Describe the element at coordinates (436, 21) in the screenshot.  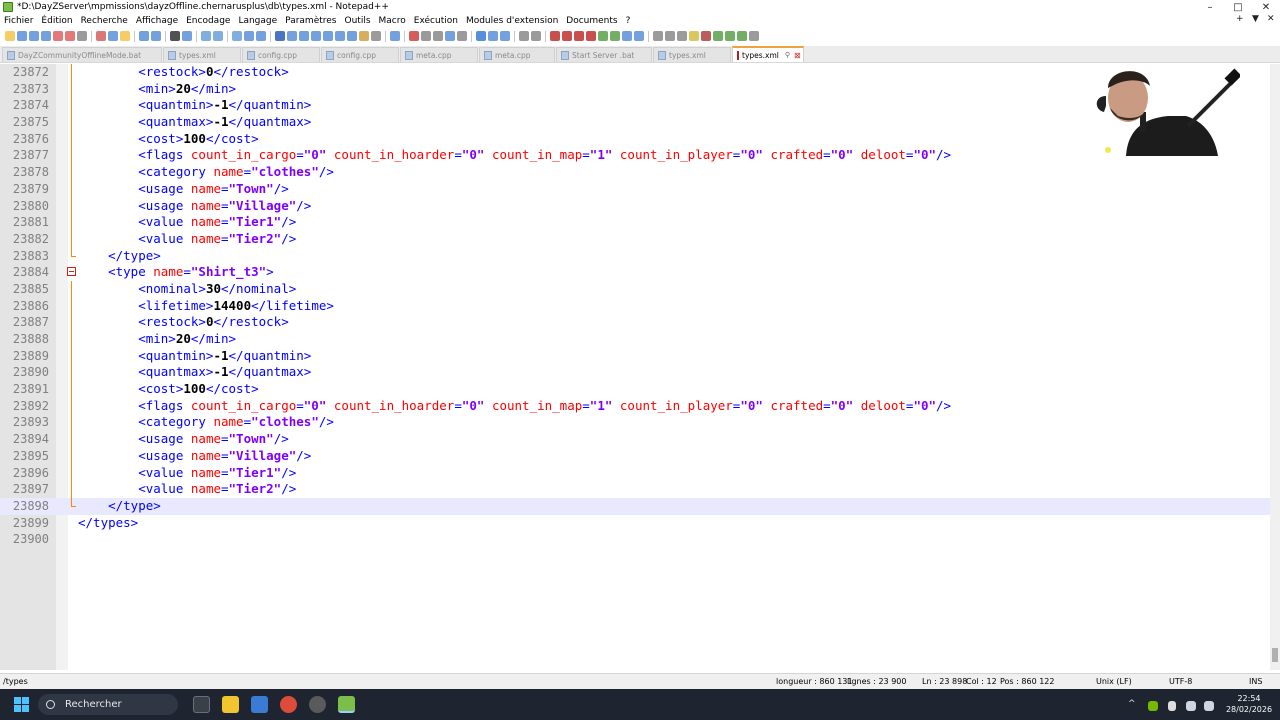
I see `menu-execution: Exécution` at that location.